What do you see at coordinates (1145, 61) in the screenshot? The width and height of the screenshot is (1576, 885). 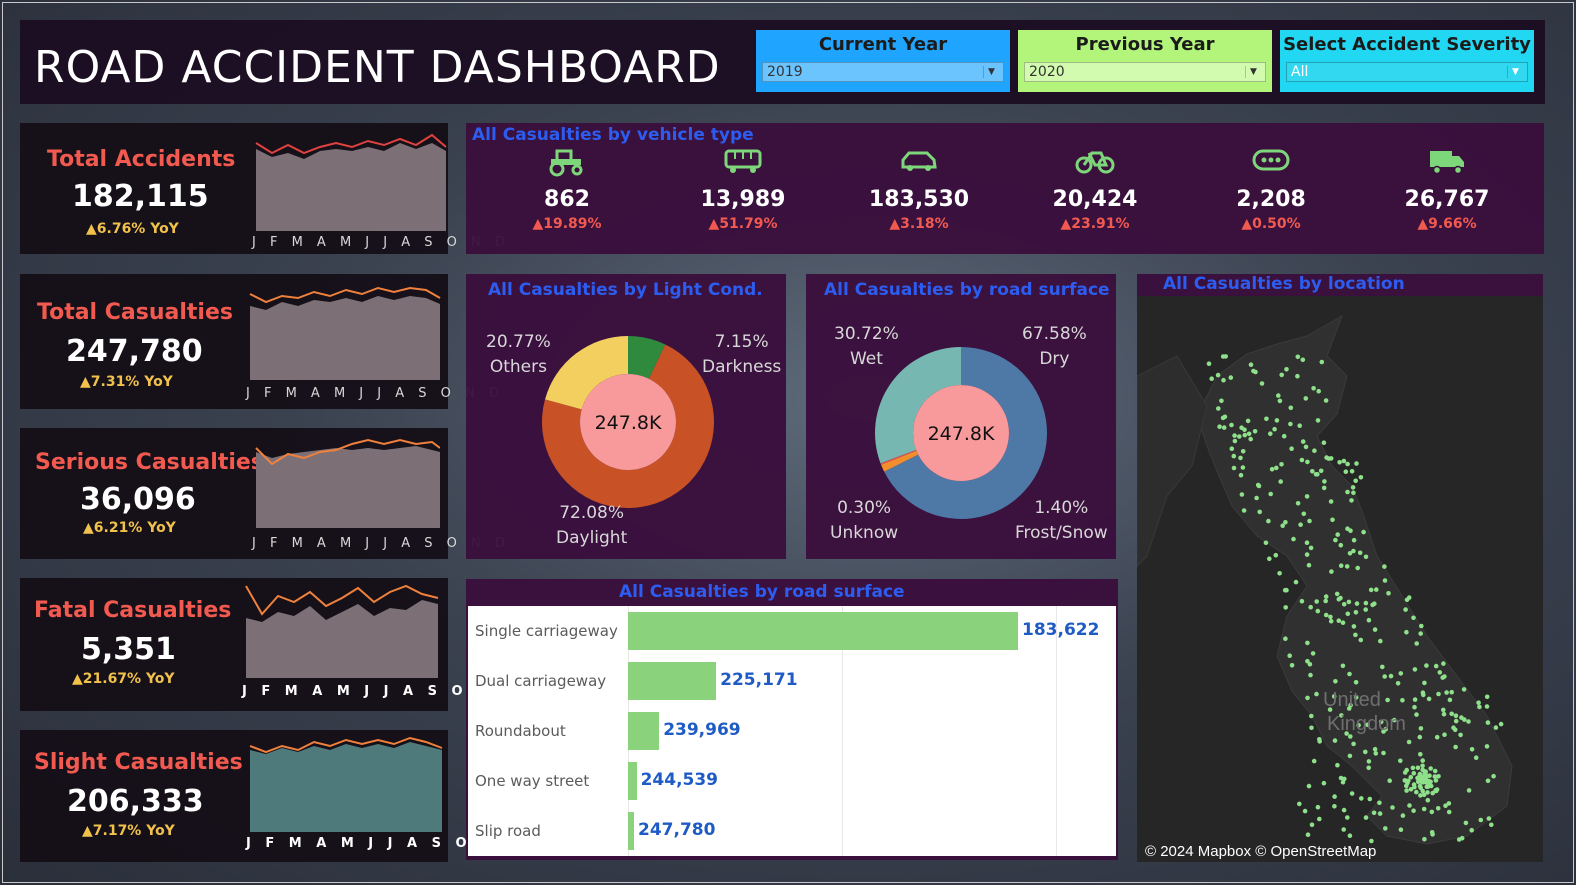 I see `previous-year-filter: Previous Year 2020 ▼` at bounding box center [1145, 61].